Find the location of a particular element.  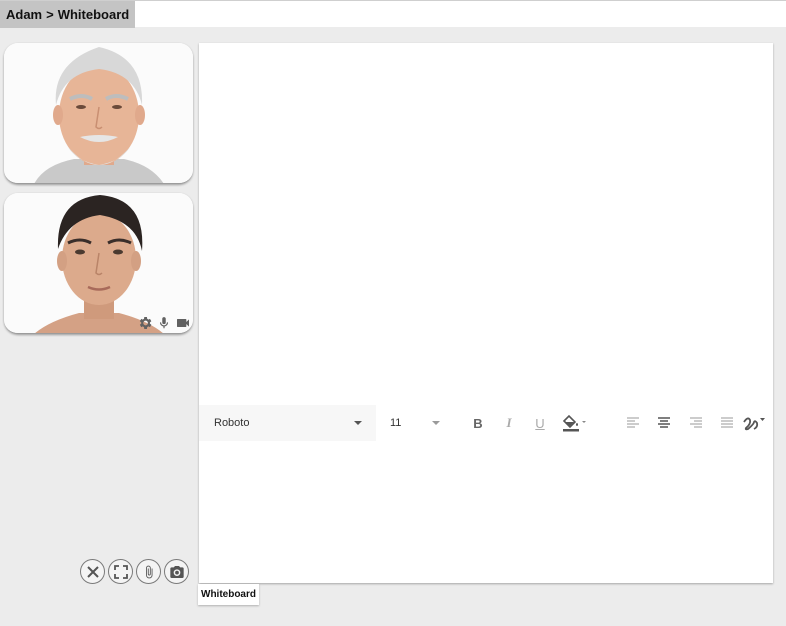

older-man-face is located at coordinates (98, 113).